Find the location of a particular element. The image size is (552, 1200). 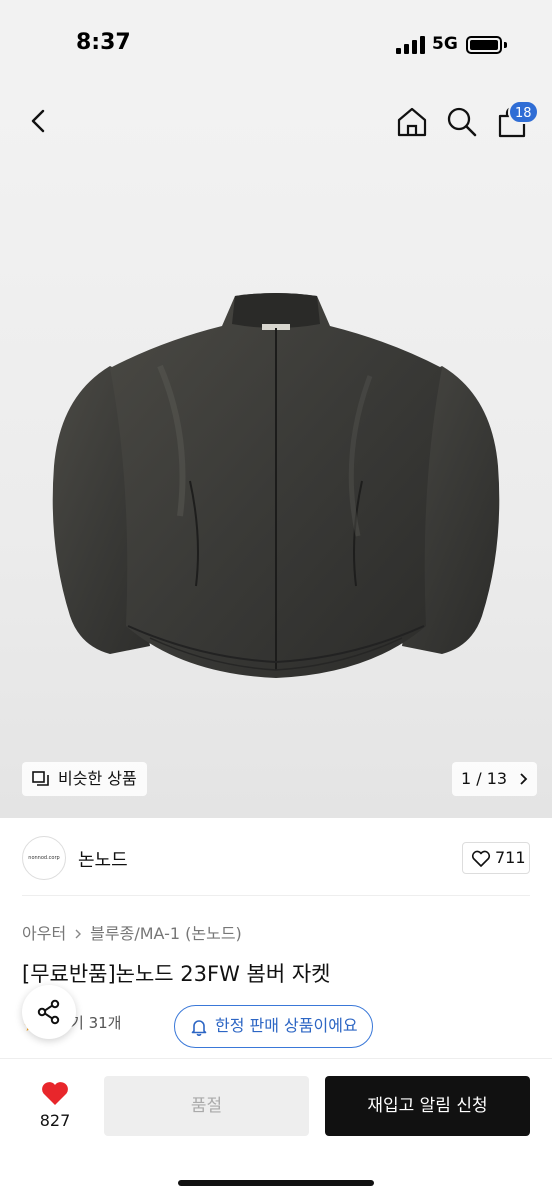

breadcrumb-subcategory: 블루종/MA-1 (논노드) is located at coordinates (166, 933).